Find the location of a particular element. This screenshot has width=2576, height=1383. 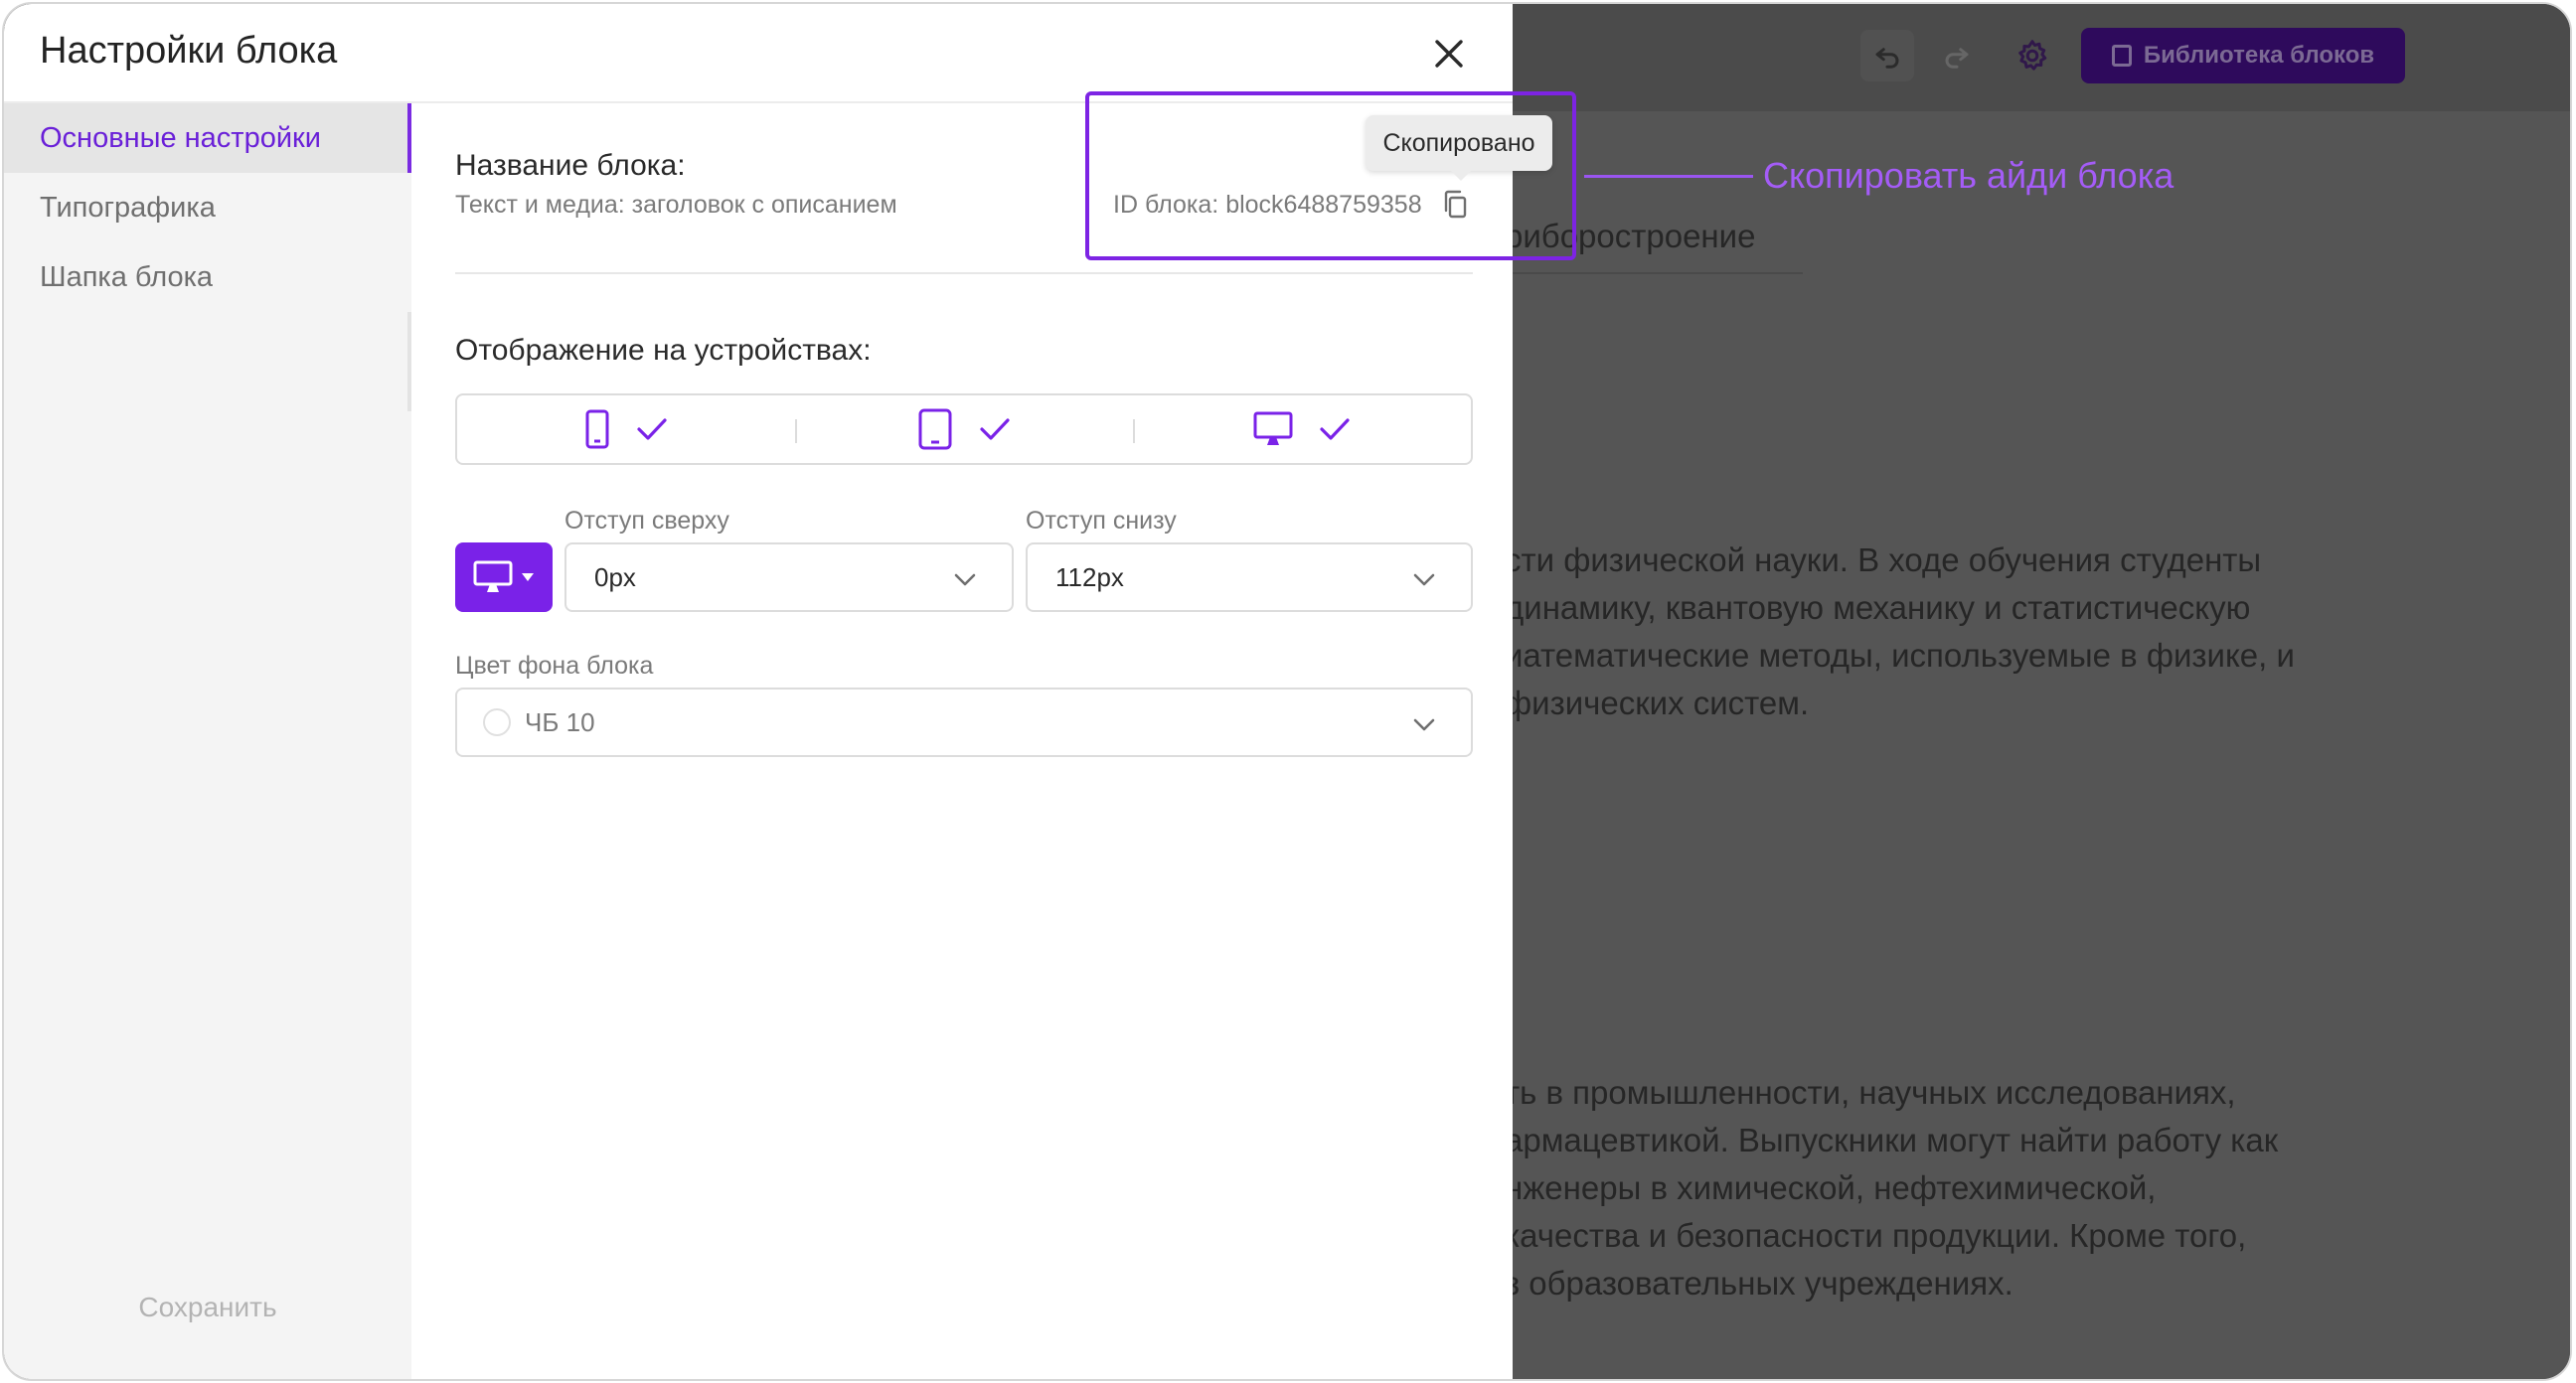

device-visibility-toggles is located at coordinates (964, 429).